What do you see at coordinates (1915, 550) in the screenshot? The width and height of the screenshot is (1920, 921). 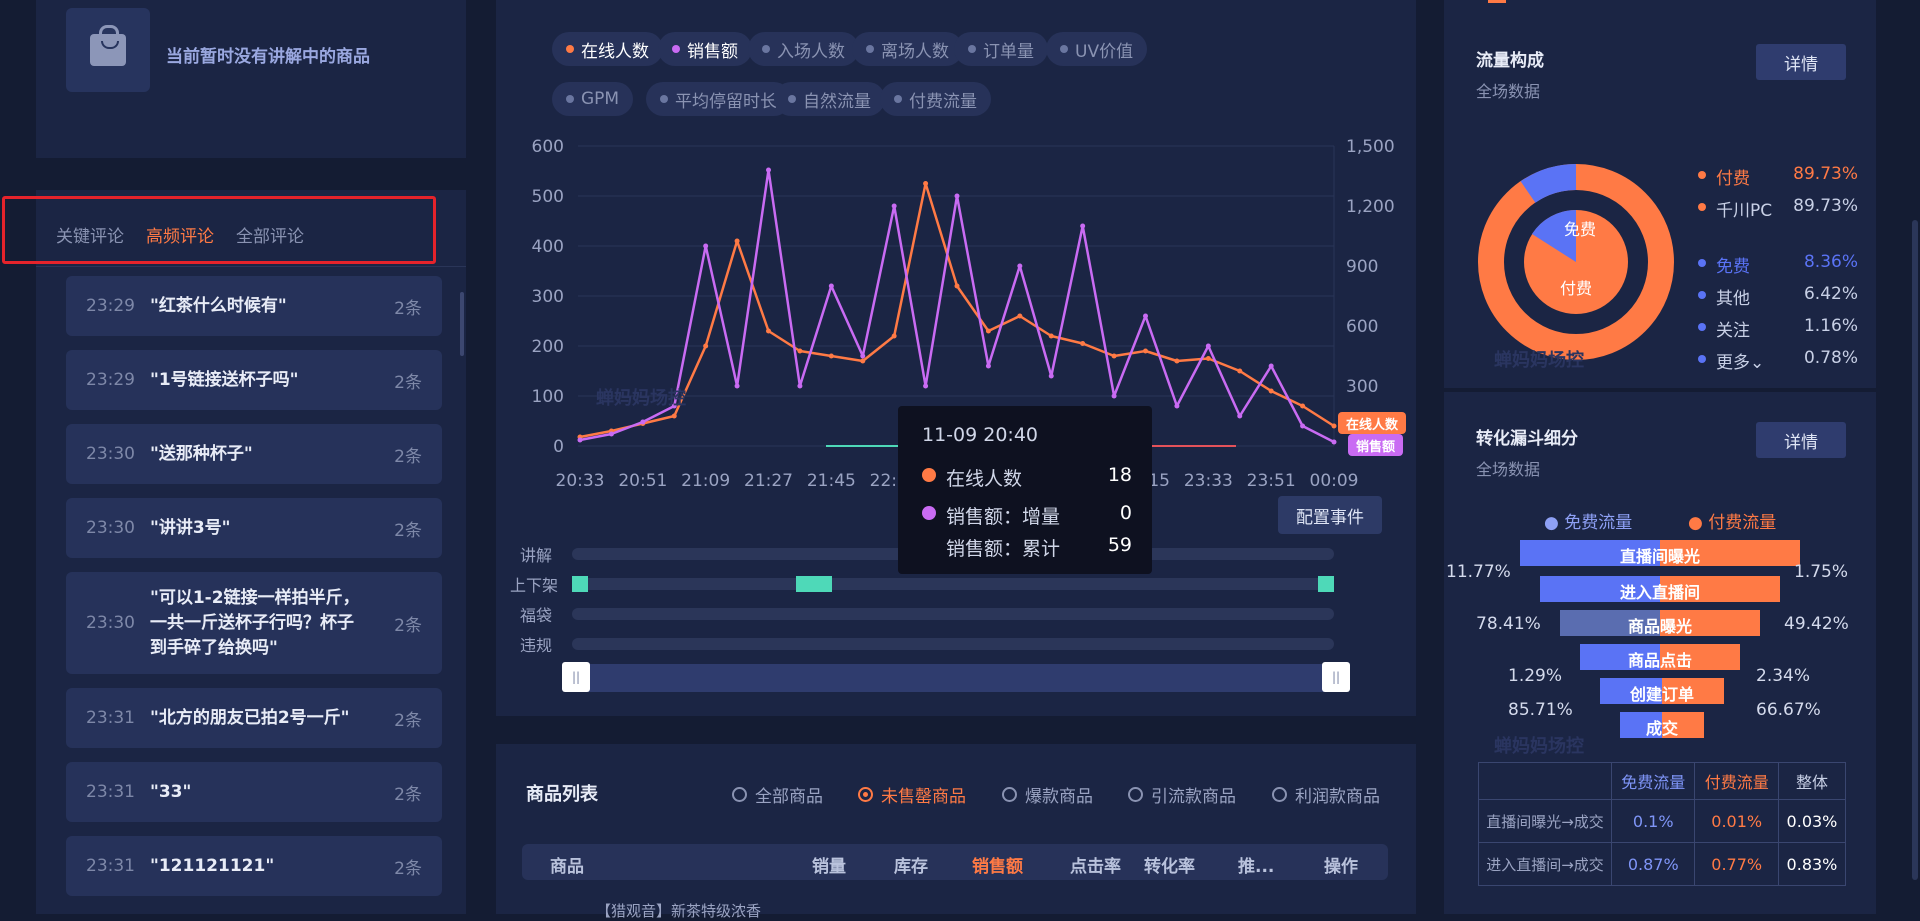 I see `page-scrollbar` at bounding box center [1915, 550].